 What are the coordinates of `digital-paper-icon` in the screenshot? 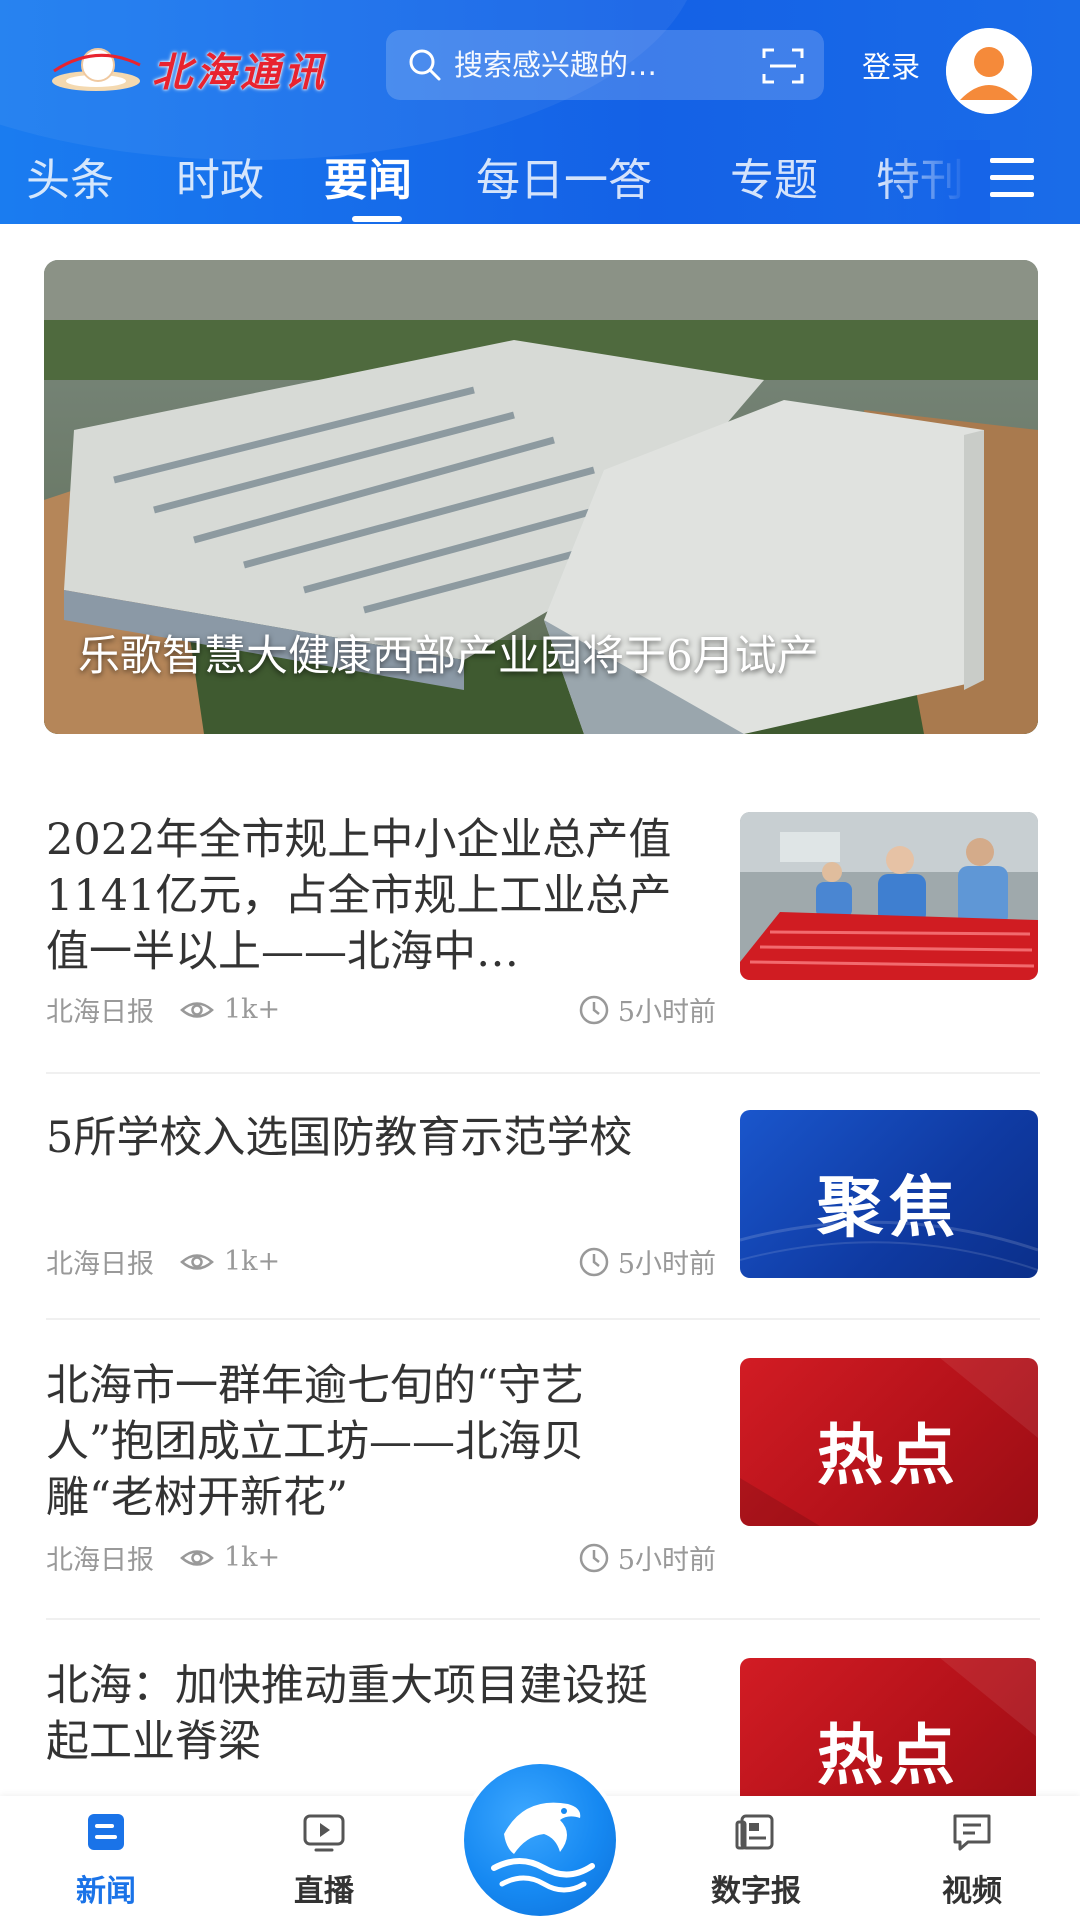 It's located at (754, 1832).